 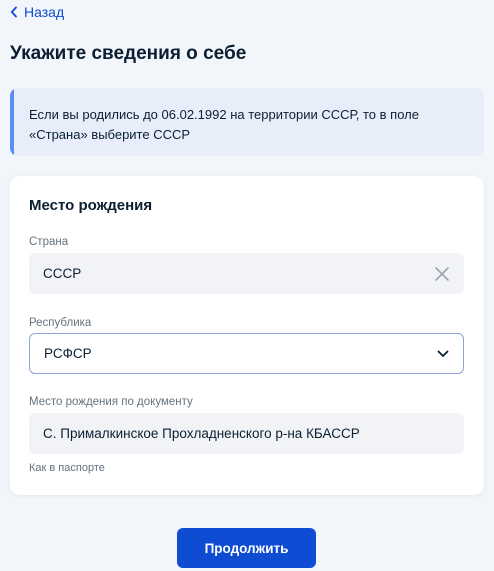 I want to click on republic-label: Республика, so click(x=60, y=323).